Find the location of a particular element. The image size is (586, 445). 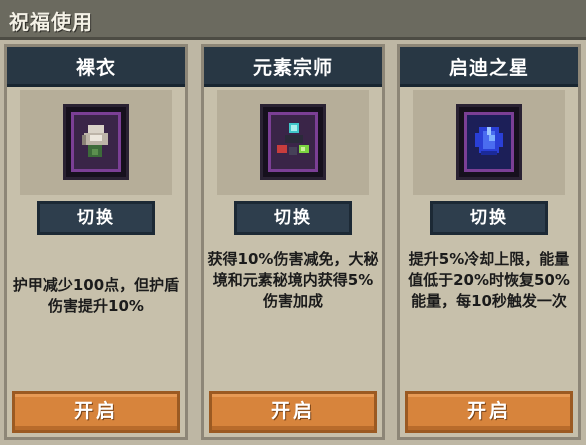

card-header: 裸衣 is located at coordinates (96, 67).